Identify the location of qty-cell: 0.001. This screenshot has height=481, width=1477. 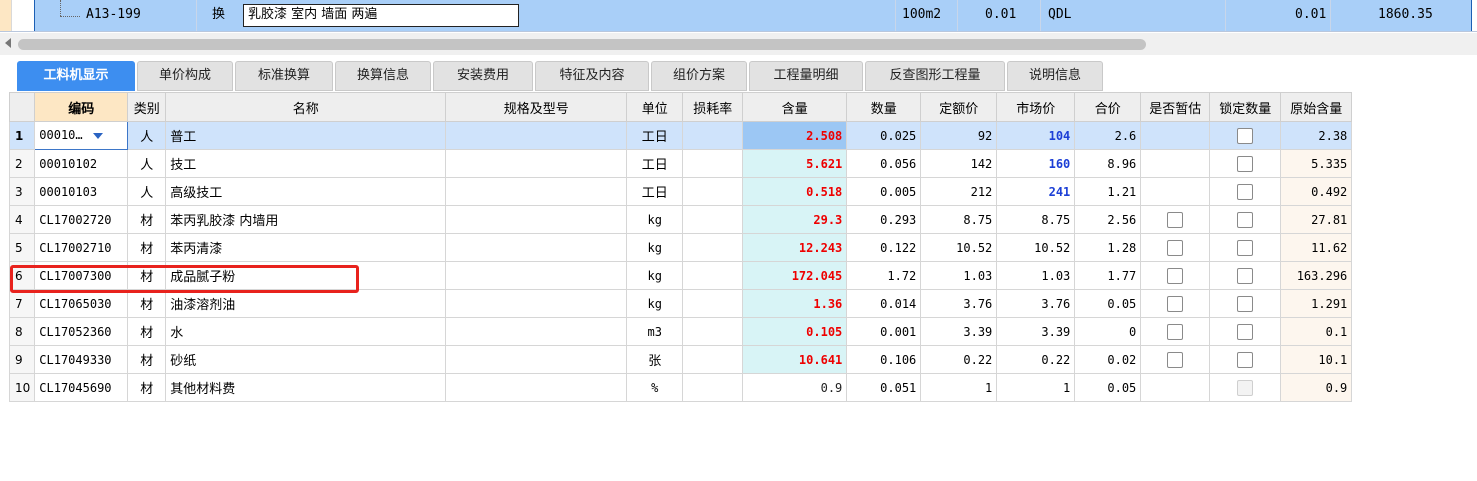
(884, 331).